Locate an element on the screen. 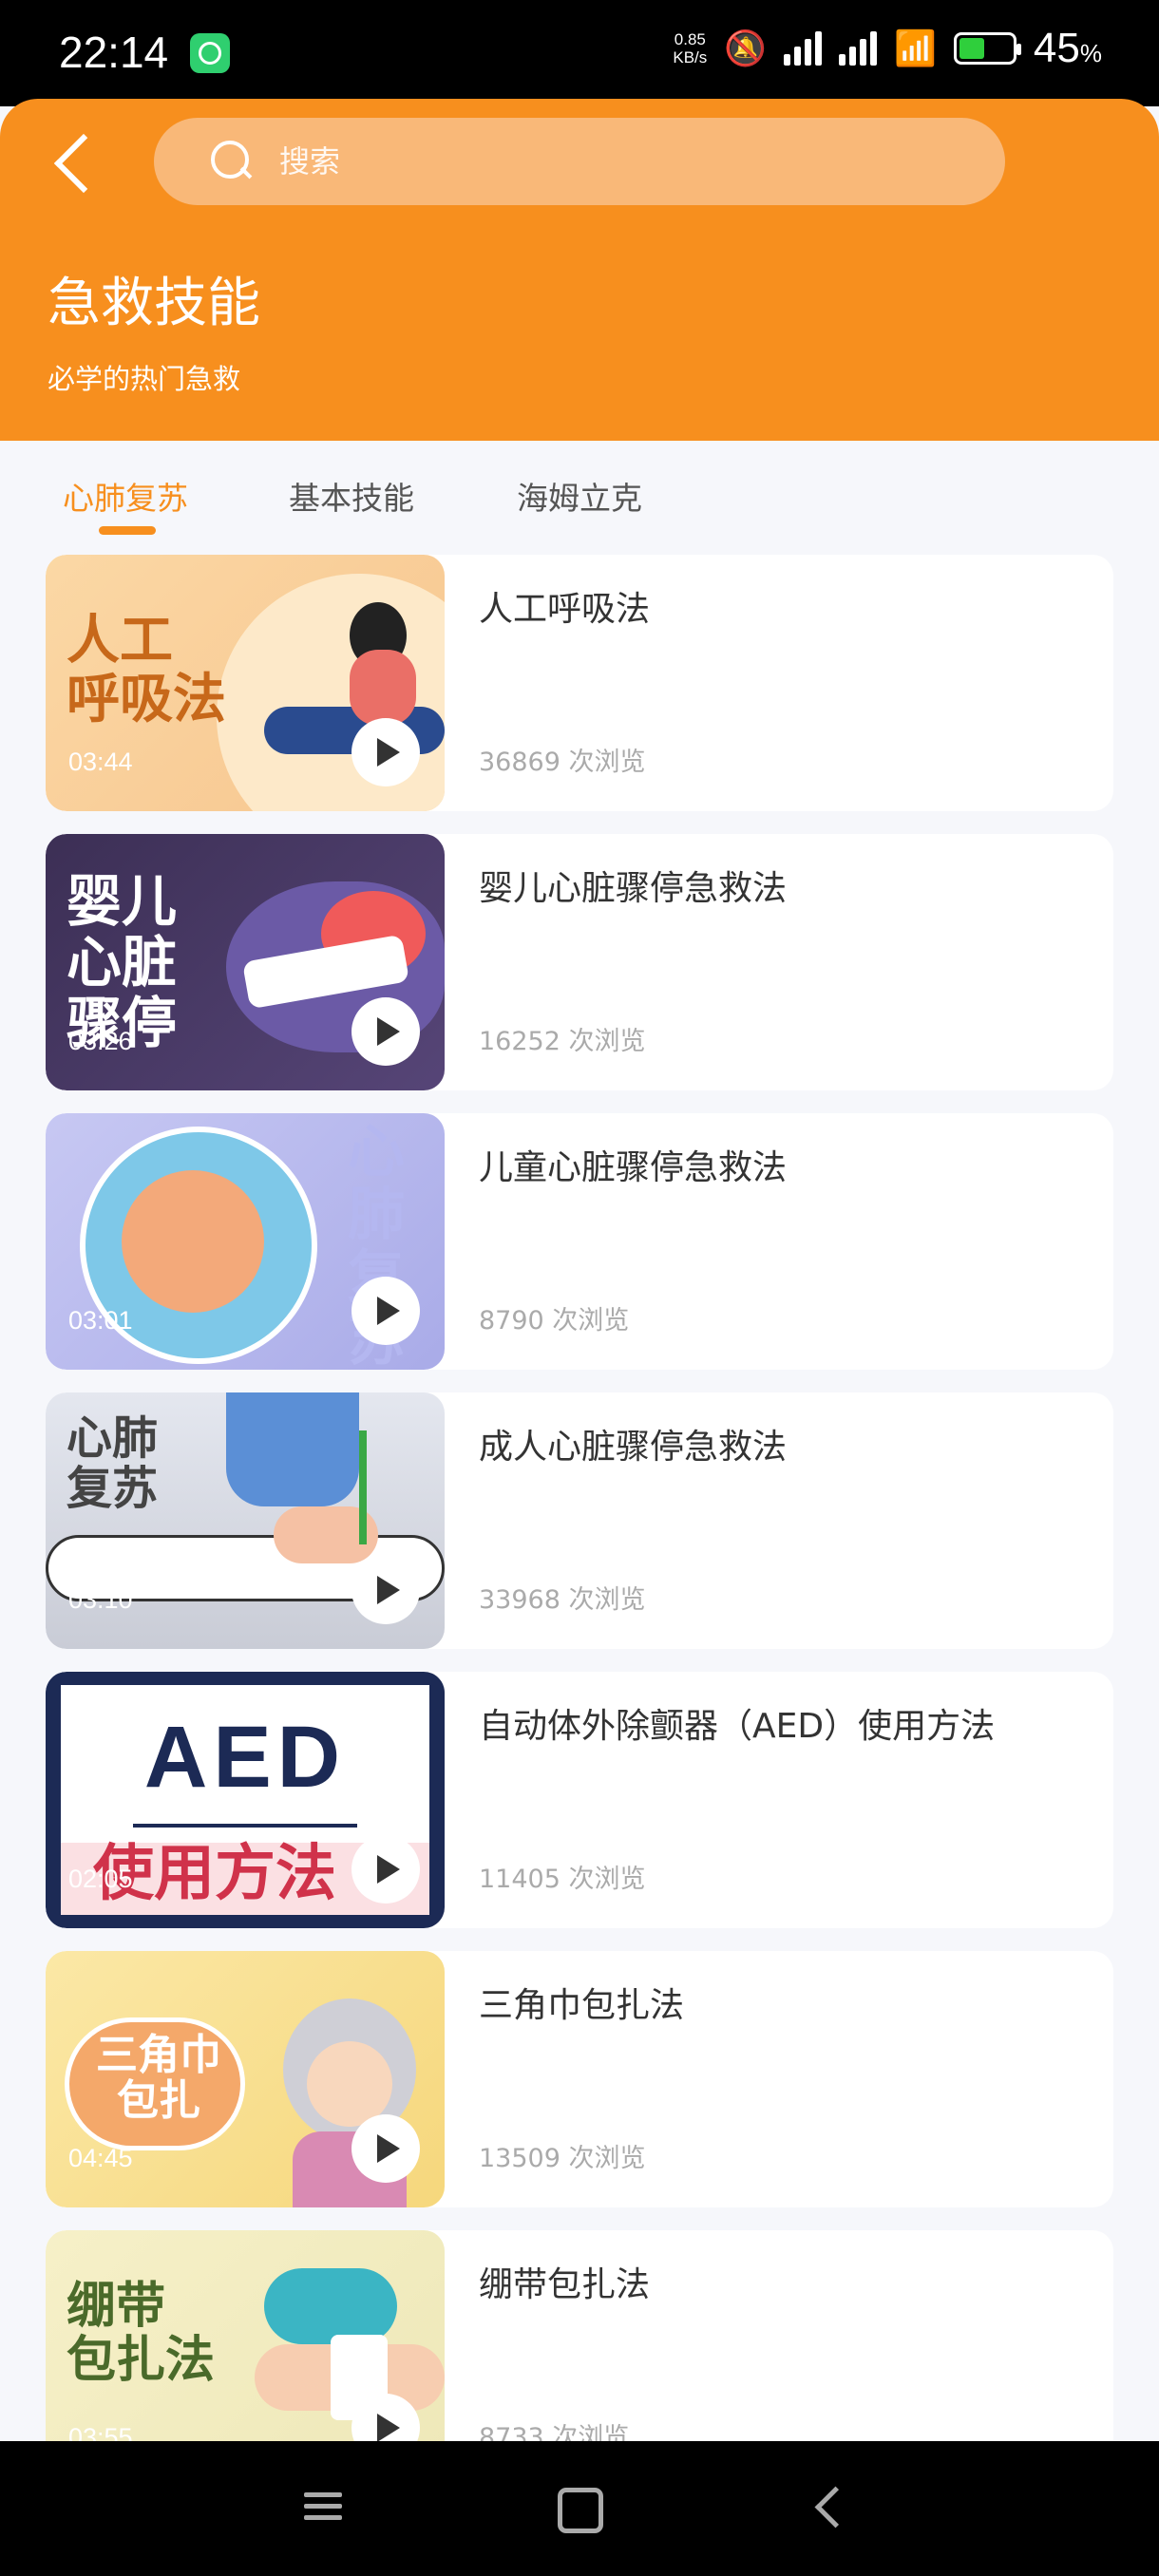  video-duration: 03:10 is located at coordinates (100, 1599).